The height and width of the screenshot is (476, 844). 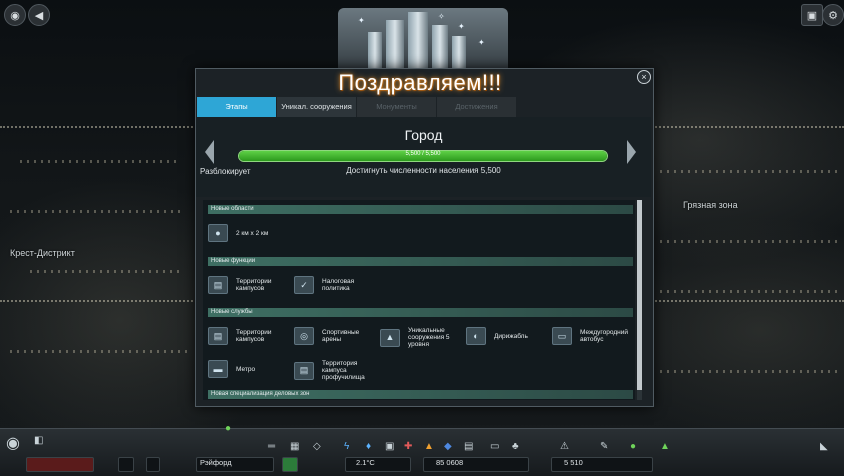 What do you see at coordinates (420, 312) in the screenshot?
I see `section-header: Новые службы` at bounding box center [420, 312].